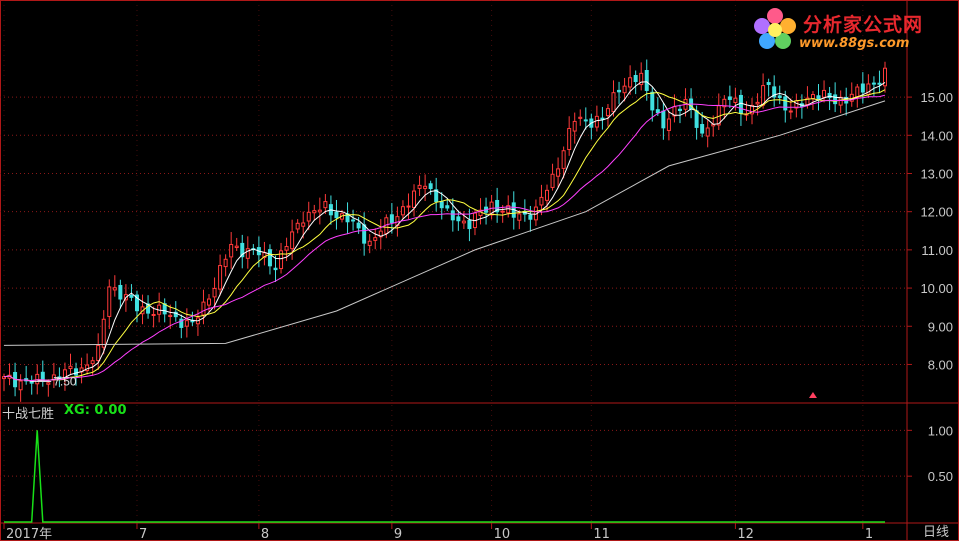  Describe the element at coordinates (940, 326) in the screenshot. I see `y-tick-label: 9.00` at that location.